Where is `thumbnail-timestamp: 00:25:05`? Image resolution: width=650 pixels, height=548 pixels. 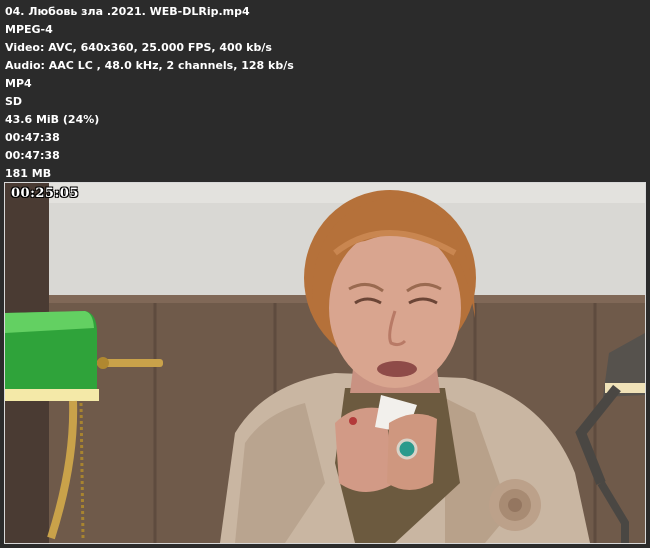
thumbnail-timestamp: 00:25:05 is located at coordinates (45, 193).